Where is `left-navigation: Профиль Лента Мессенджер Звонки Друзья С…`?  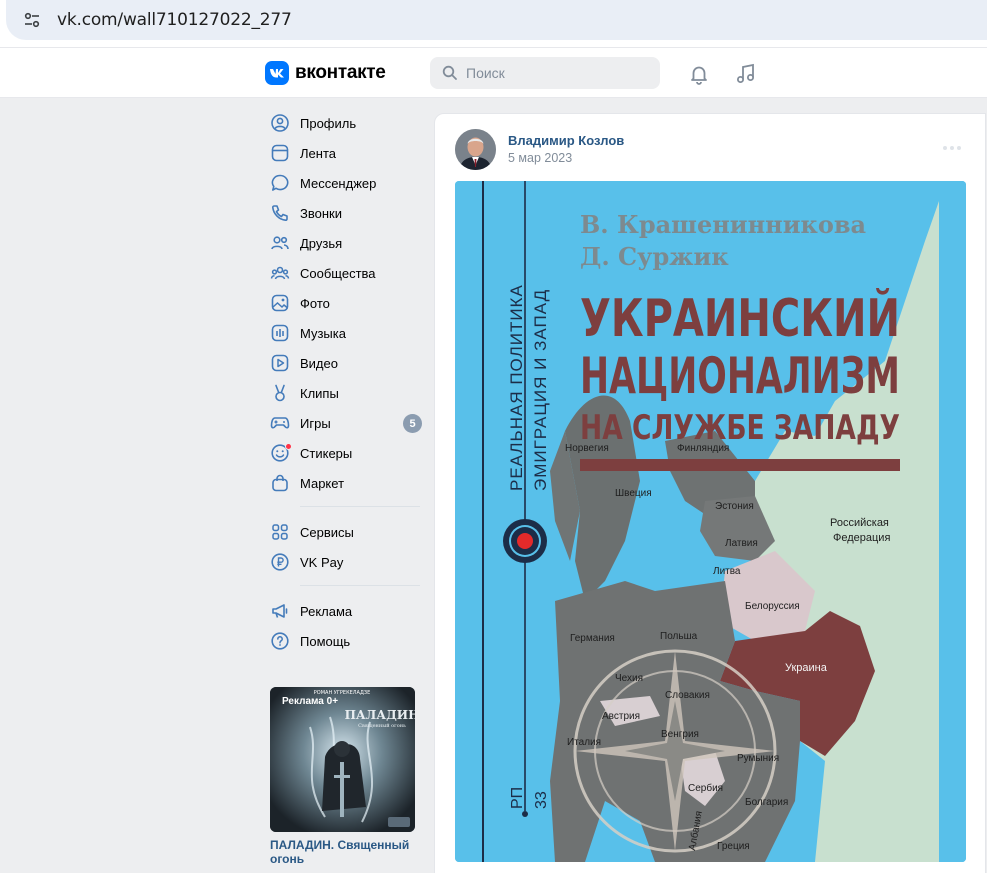
left-navigation: Профиль Лента Мессенджер Звонки Друзья С… is located at coordinates (344, 382).